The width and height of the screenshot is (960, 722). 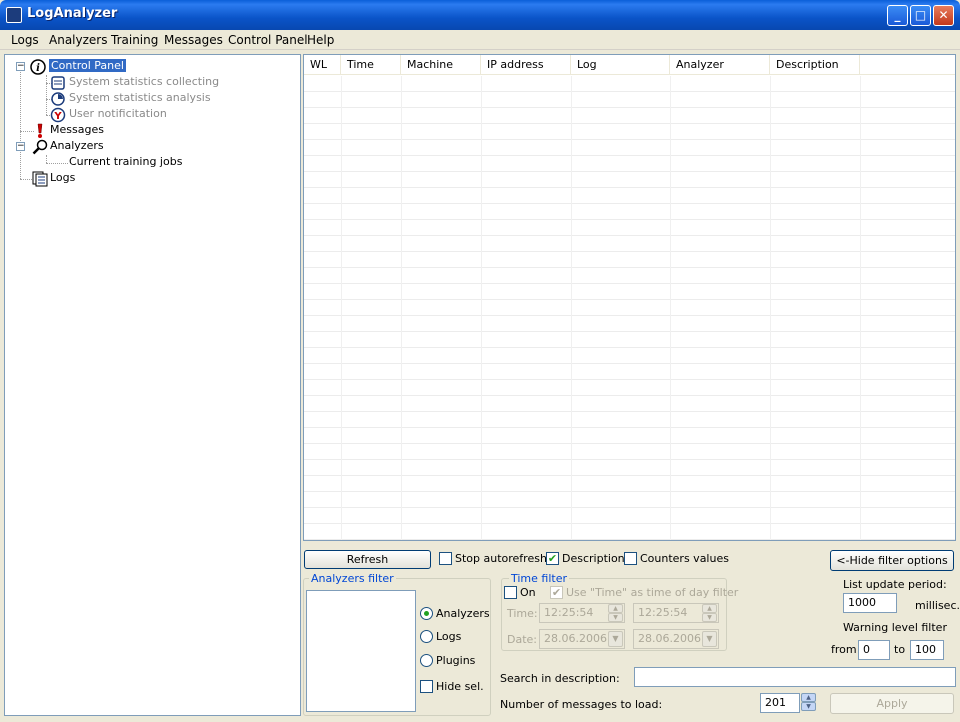 I want to click on time-filter-on-checkbox, so click(x=510, y=592).